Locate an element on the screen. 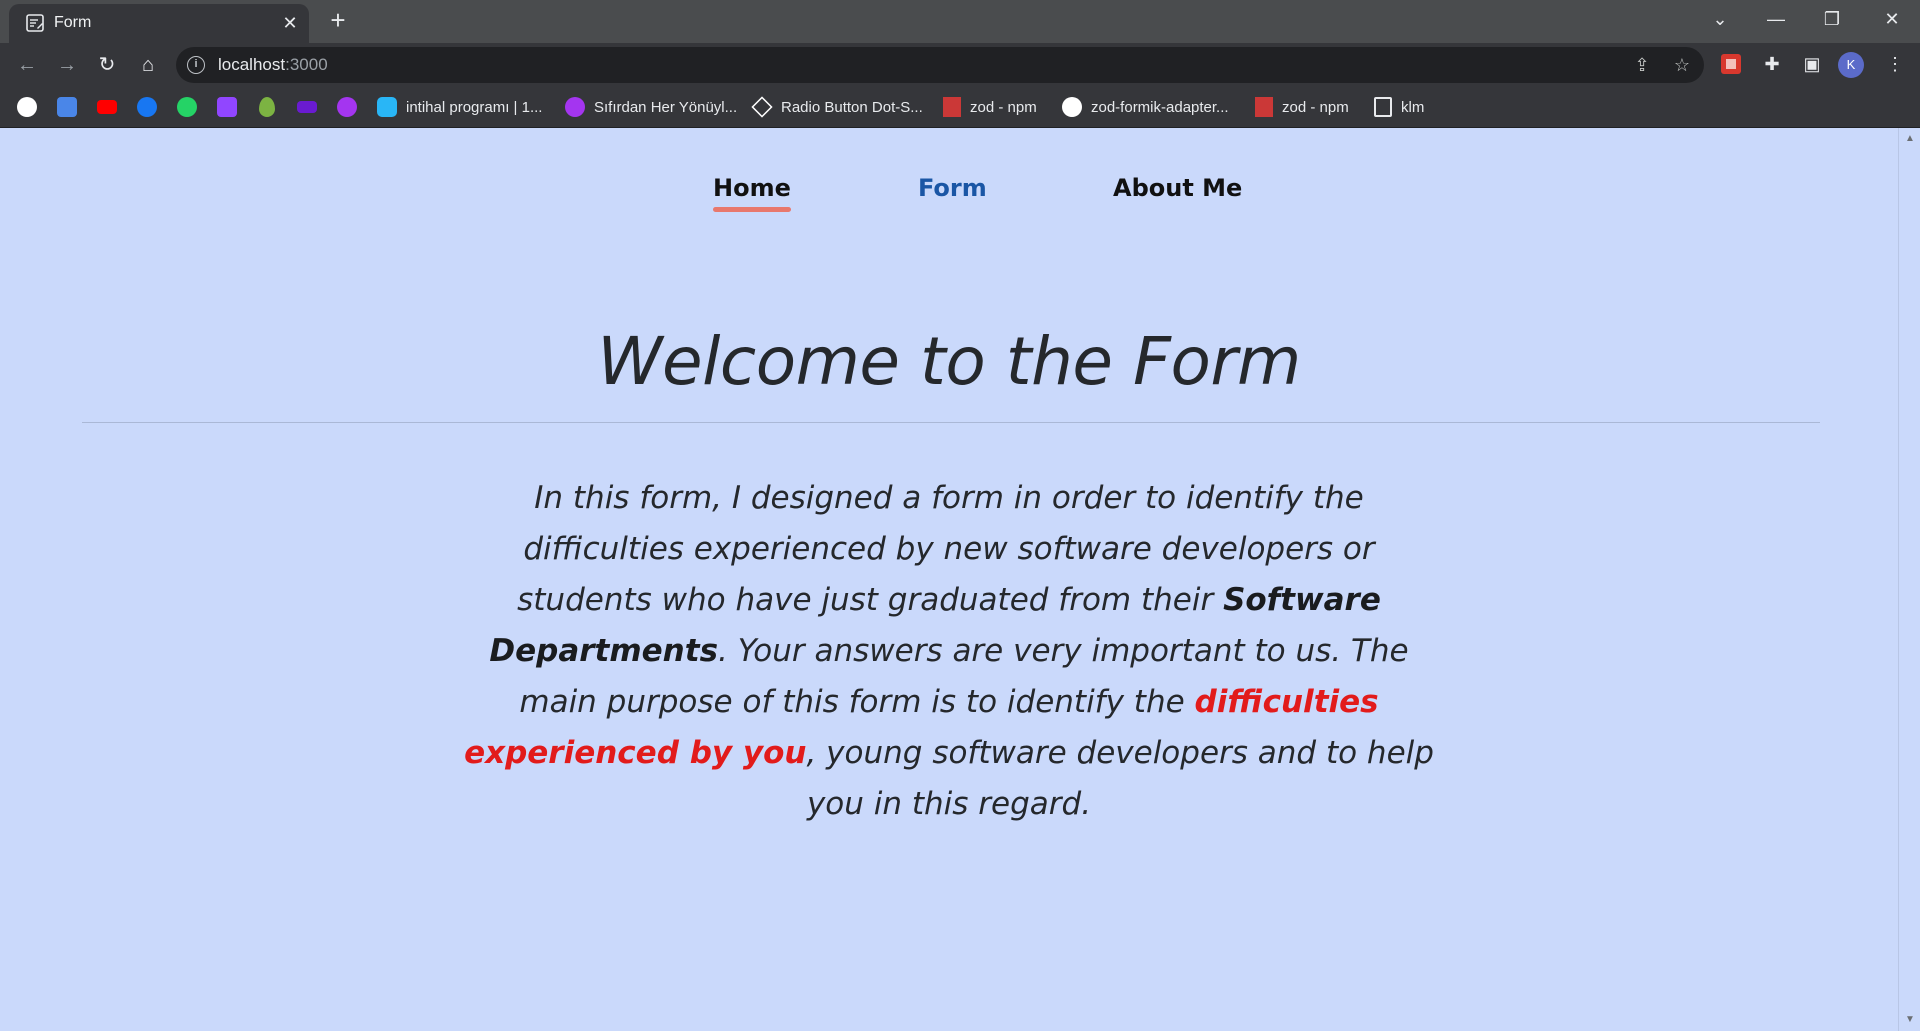 This screenshot has height=1031, width=1920. tab-search-icon: ⌄ is located at coordinates (1720, 20).